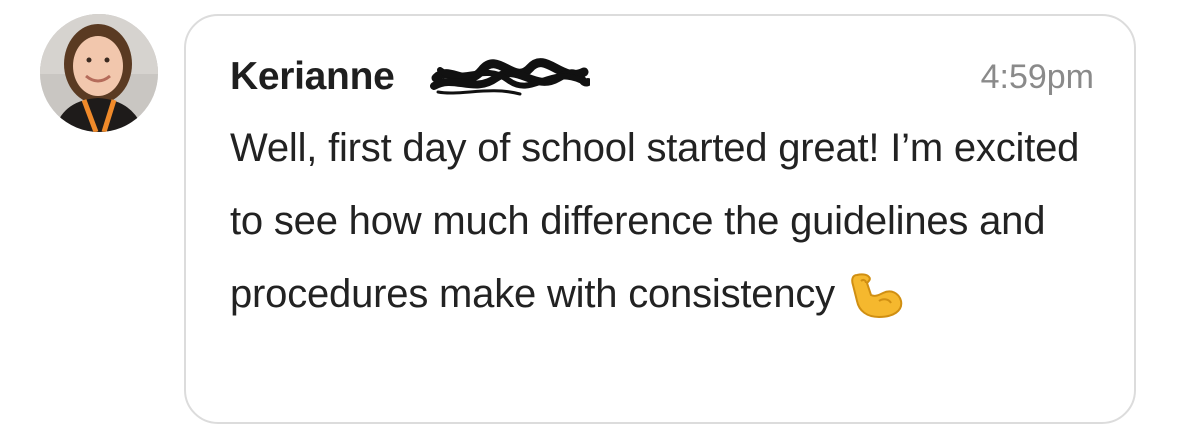 The image size is (1179, 447). I want to click on sender-name: Kerianne, so click(312, 77).